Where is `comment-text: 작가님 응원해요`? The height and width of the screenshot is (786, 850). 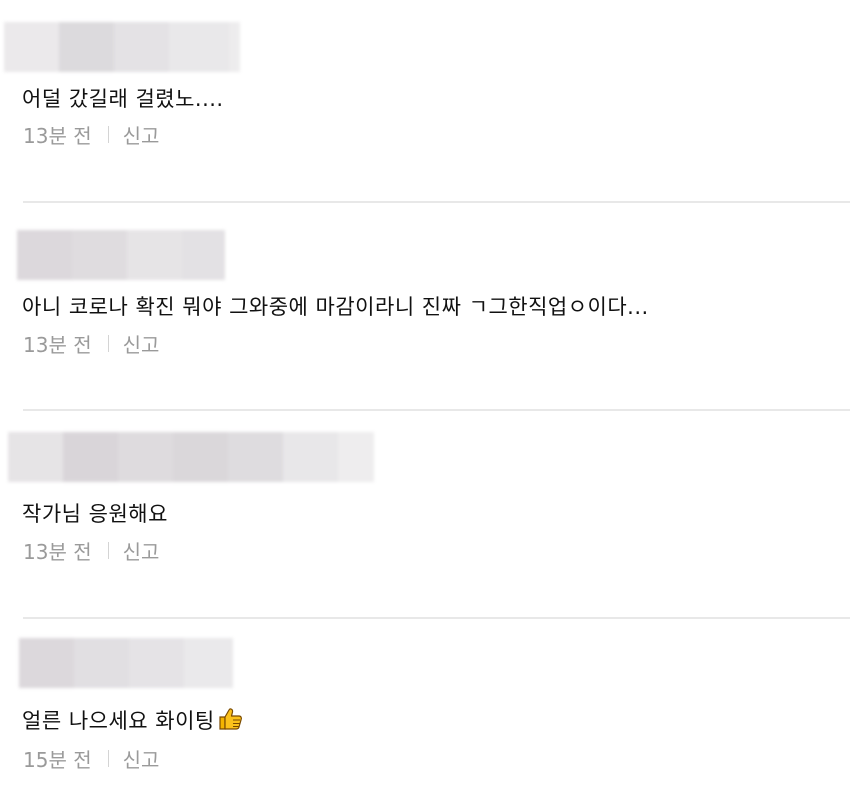
comment-text: 작가님 응원해요 is located at coordinates (95, 514).